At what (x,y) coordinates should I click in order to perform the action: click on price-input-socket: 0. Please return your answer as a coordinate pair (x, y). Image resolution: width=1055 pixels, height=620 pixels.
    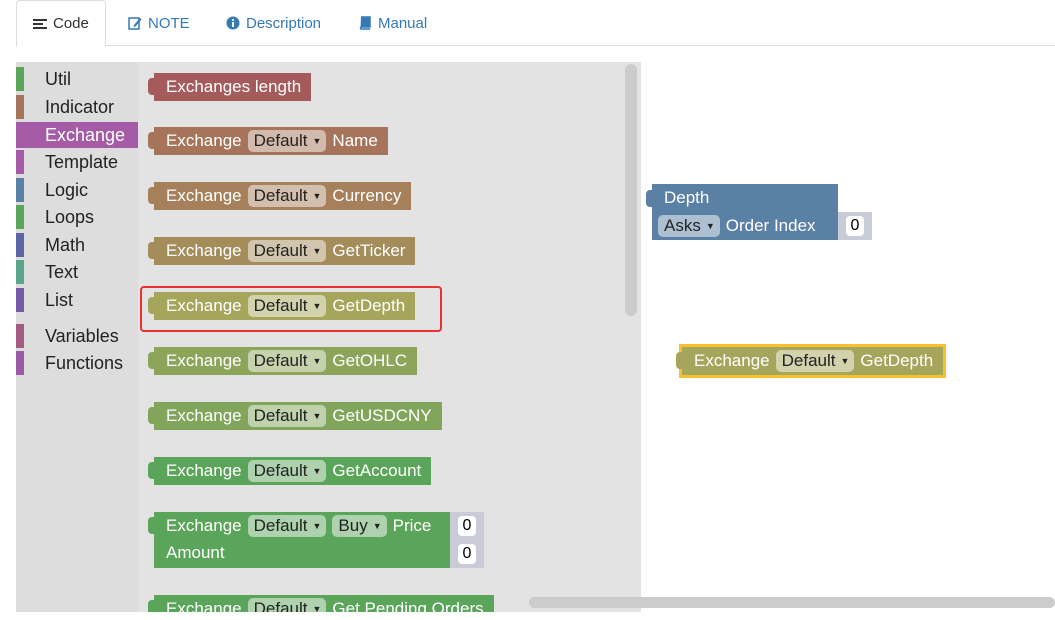
    Looking at the image, I should click on (467, 526).